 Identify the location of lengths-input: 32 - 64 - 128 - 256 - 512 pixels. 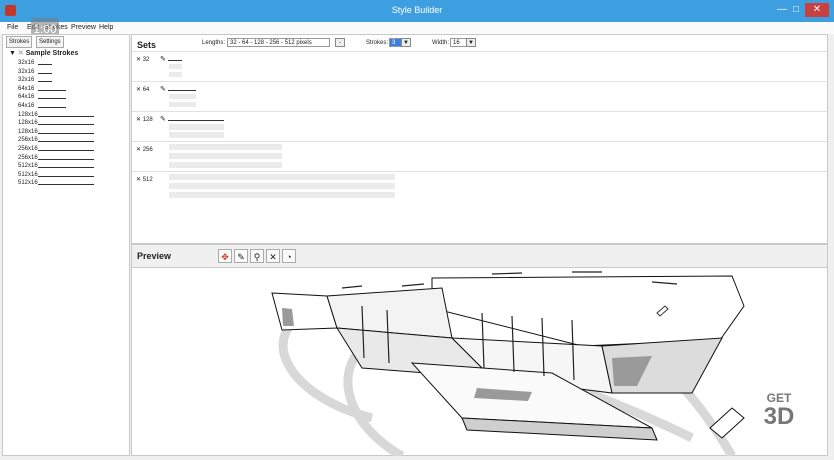
(278, 42).